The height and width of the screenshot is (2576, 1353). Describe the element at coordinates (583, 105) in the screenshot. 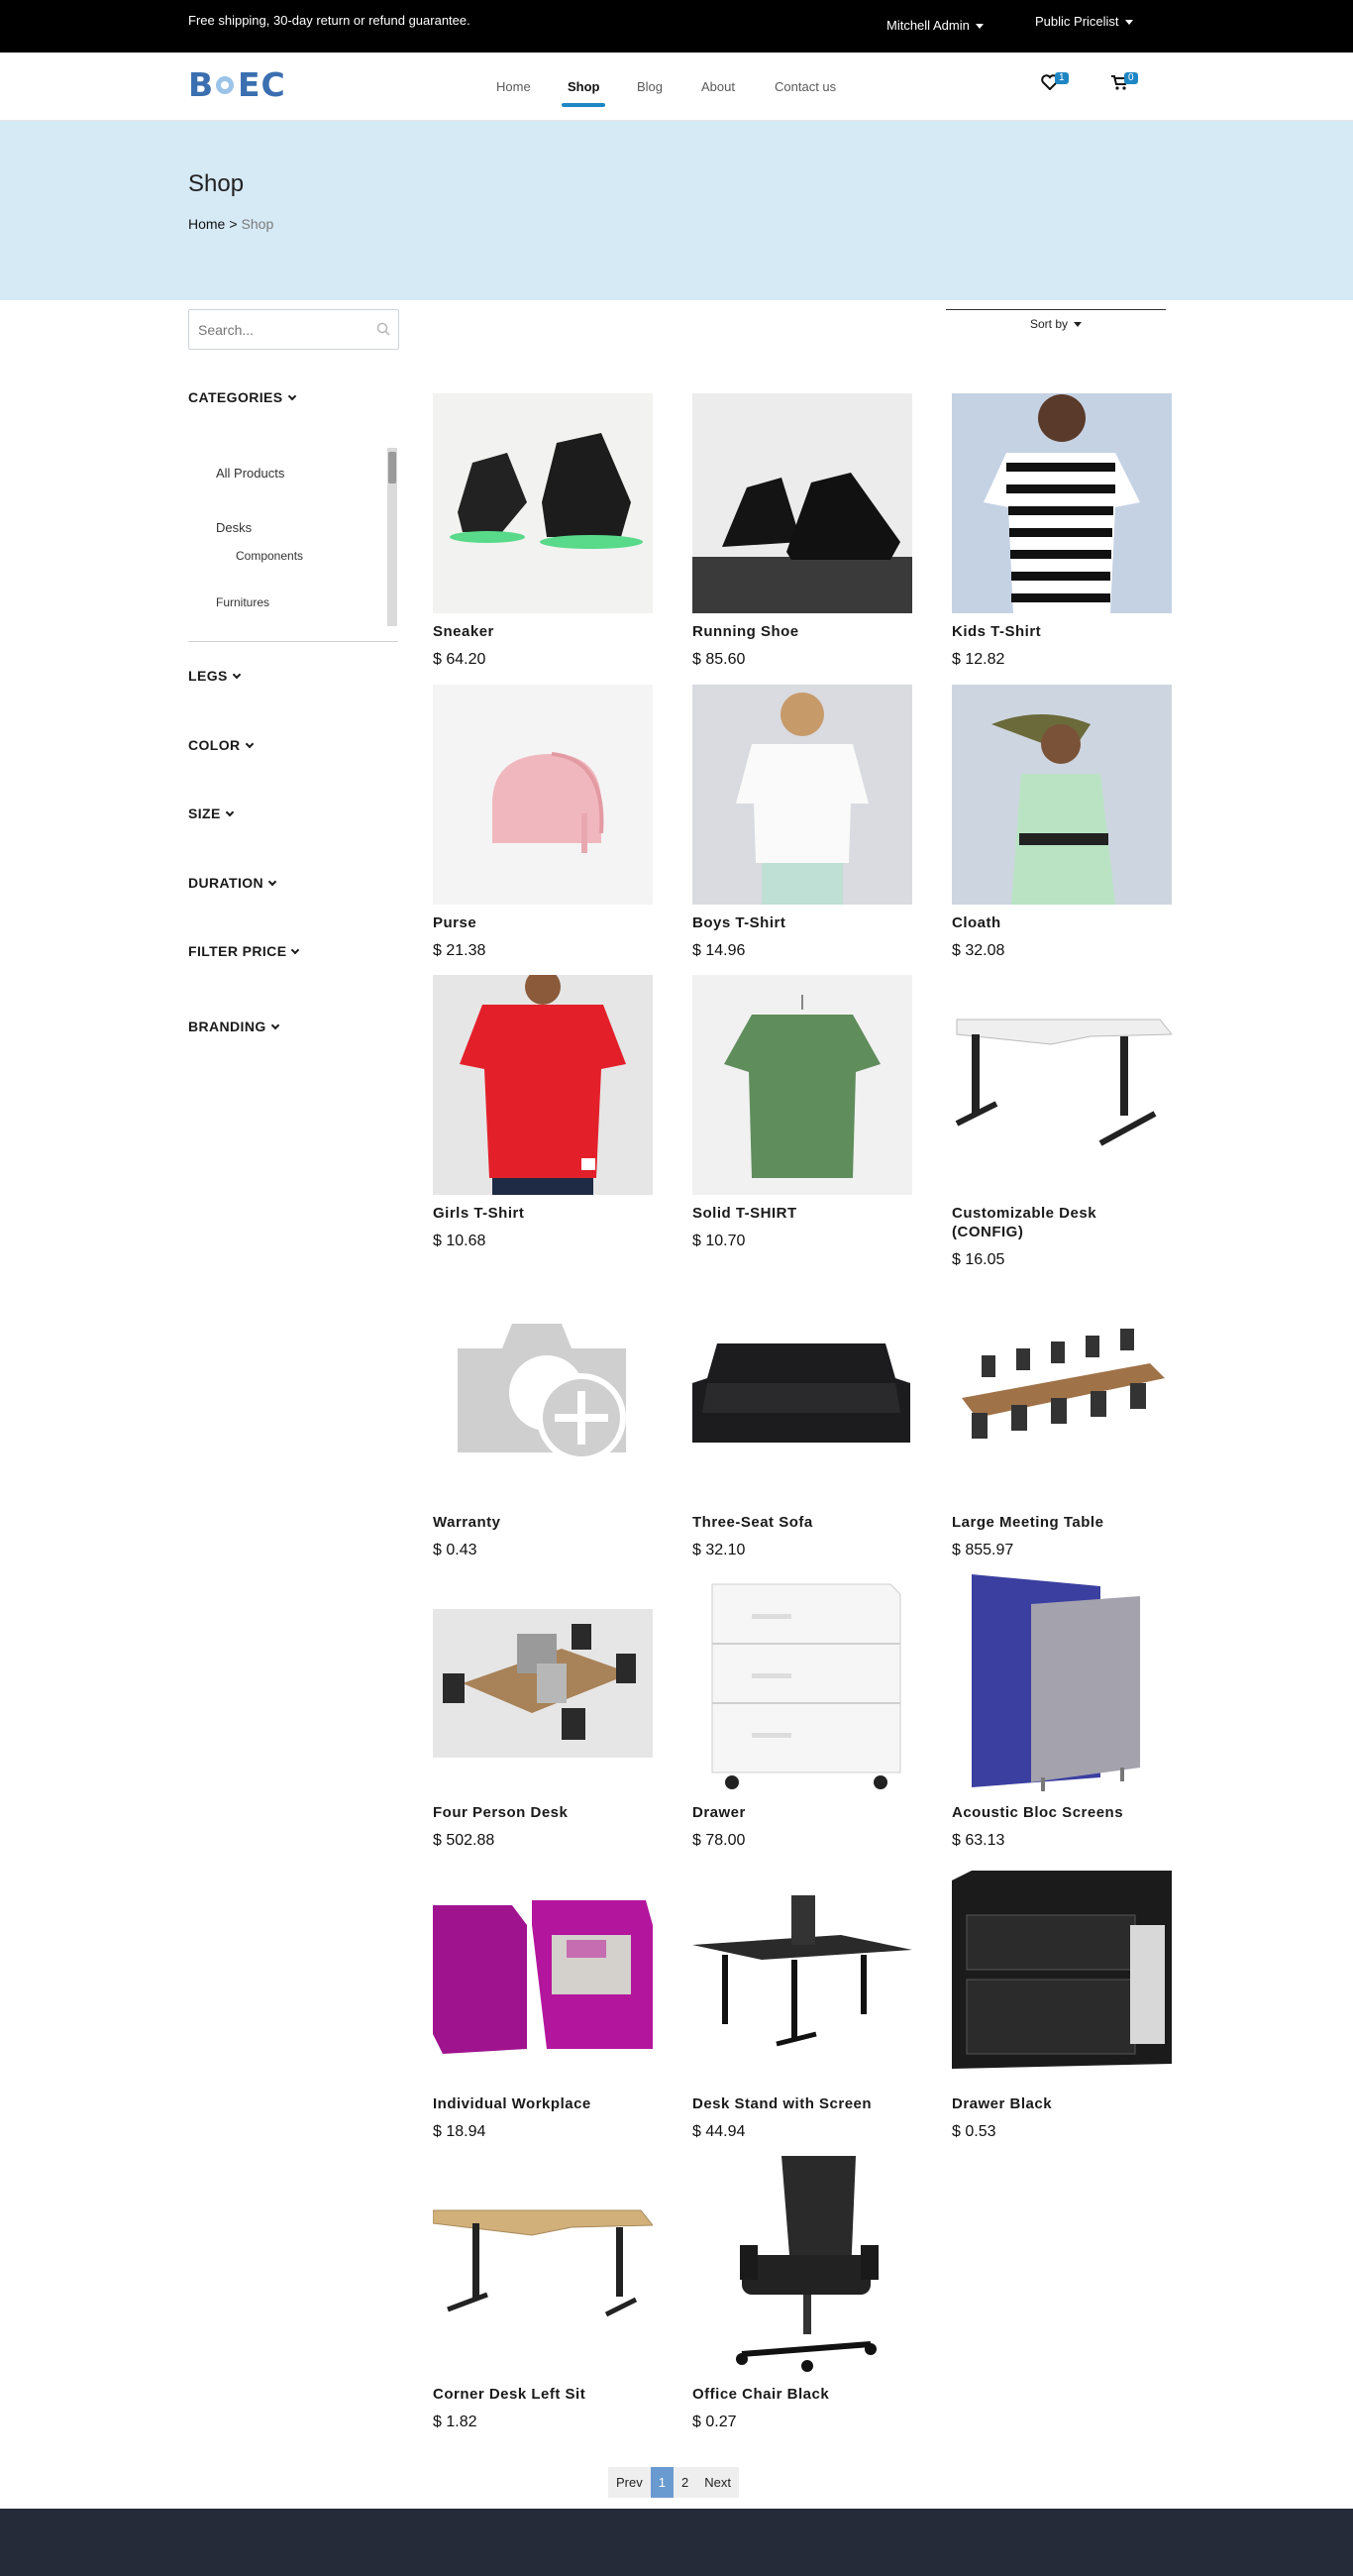

I see `active-nav-indicator` at that location.